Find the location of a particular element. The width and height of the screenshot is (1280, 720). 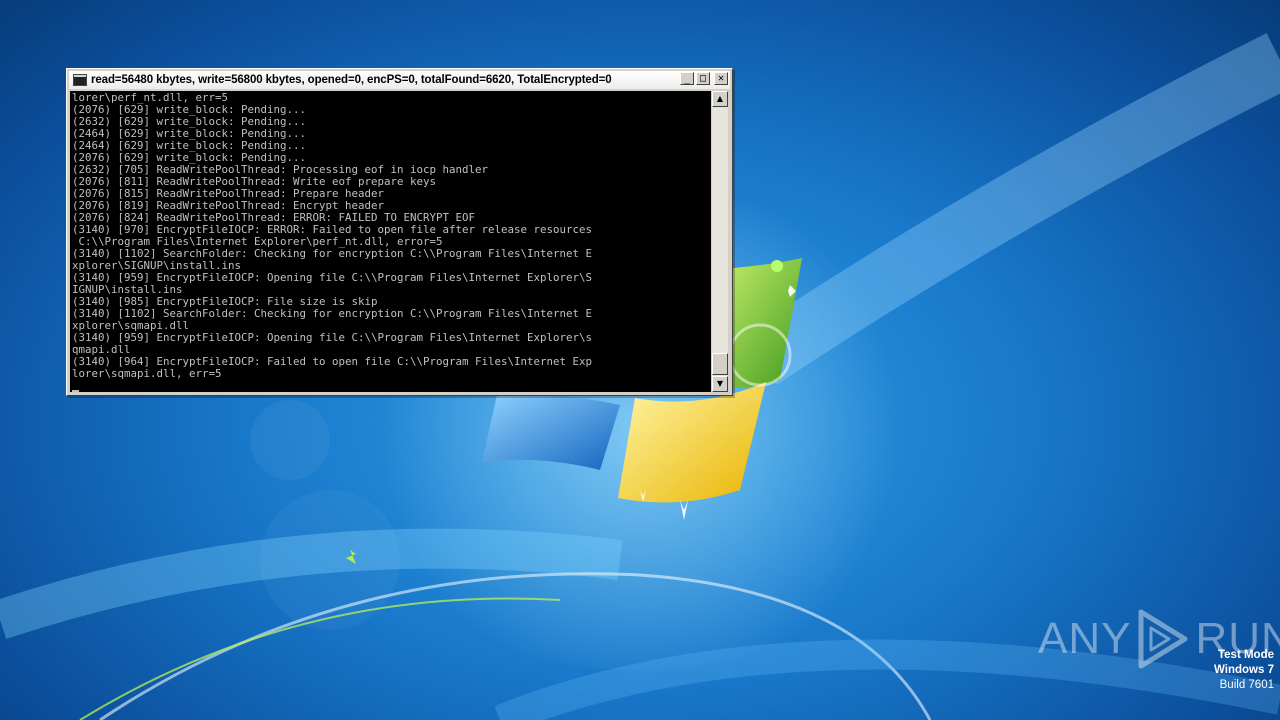

console-line: lorer\sqmapi.dll, err=5 is located at coordinates (147, 373).